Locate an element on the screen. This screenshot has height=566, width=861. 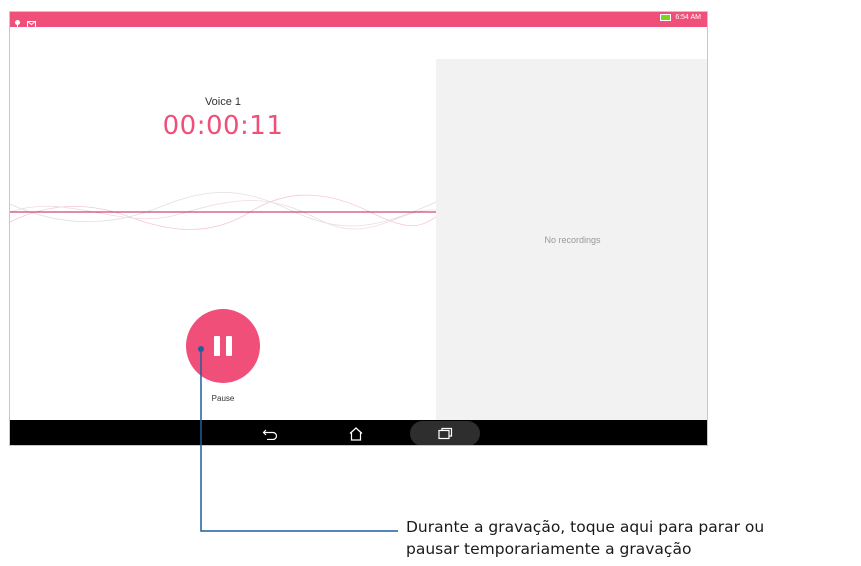
status-bar: 6:54 AM is located at coordinates (358, 20).